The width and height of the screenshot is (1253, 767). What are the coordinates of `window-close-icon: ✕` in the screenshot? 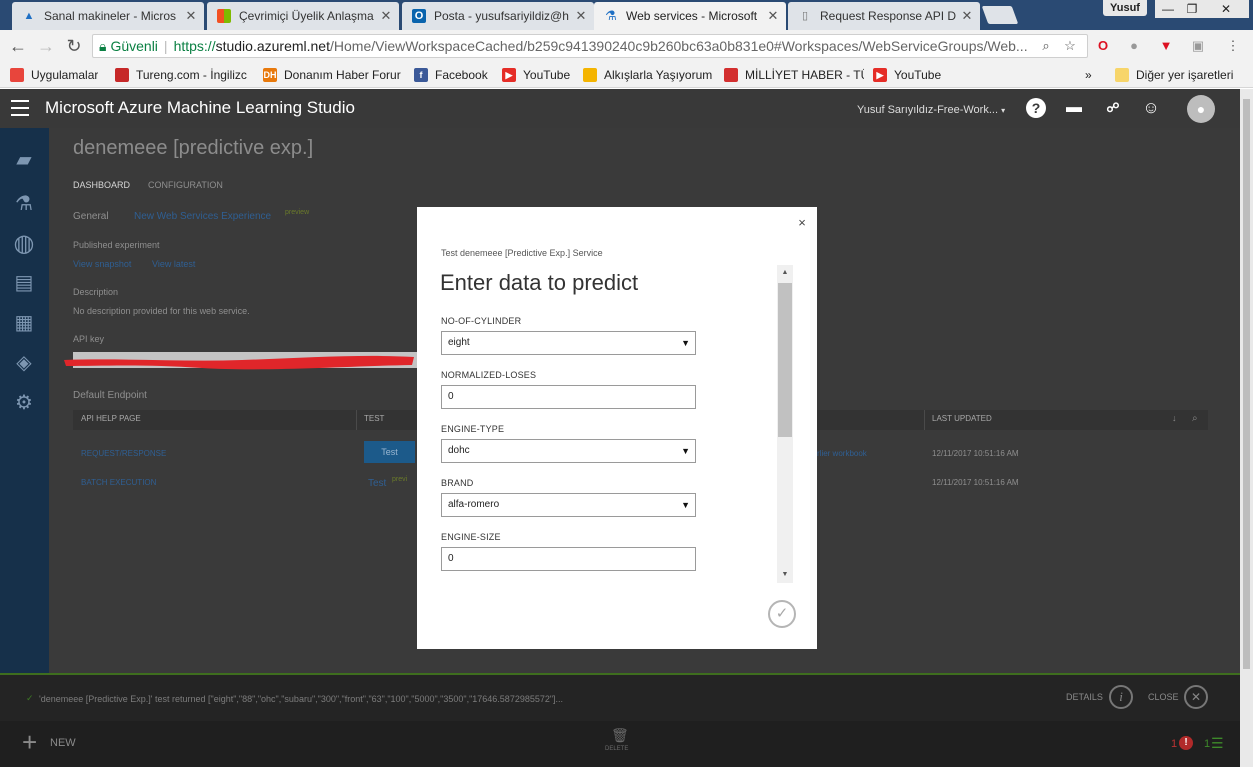 It's located at (1226, 9).